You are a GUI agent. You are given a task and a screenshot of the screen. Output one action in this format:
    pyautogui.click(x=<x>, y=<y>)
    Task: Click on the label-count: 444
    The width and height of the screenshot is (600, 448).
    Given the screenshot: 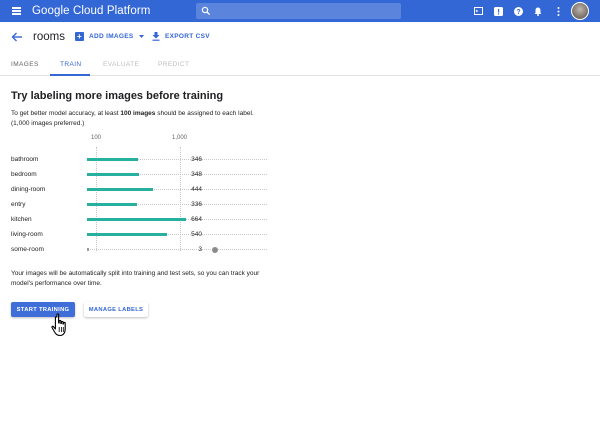 What is the action you would take?
    pyautogui.click(x=196, y=189)
    